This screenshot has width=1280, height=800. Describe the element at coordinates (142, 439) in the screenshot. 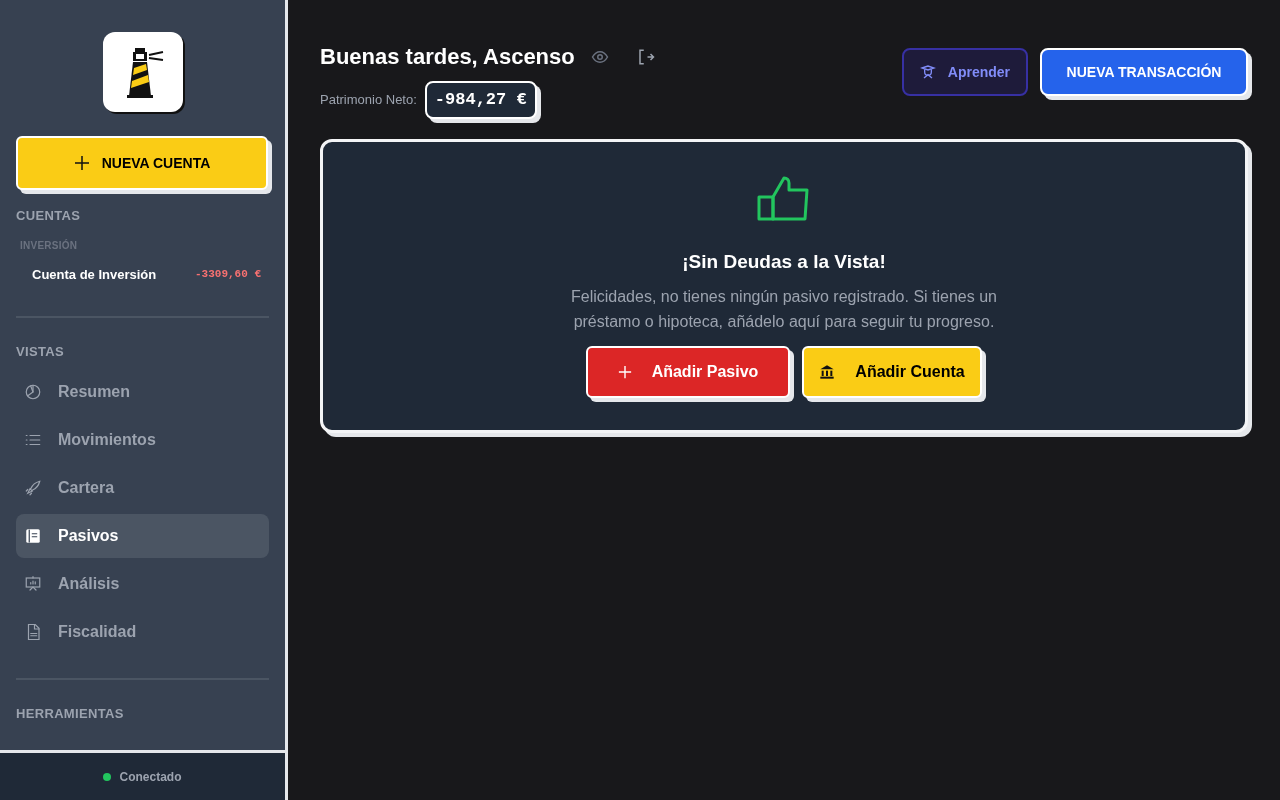

I see `nav-item: Movimientos` at that location.